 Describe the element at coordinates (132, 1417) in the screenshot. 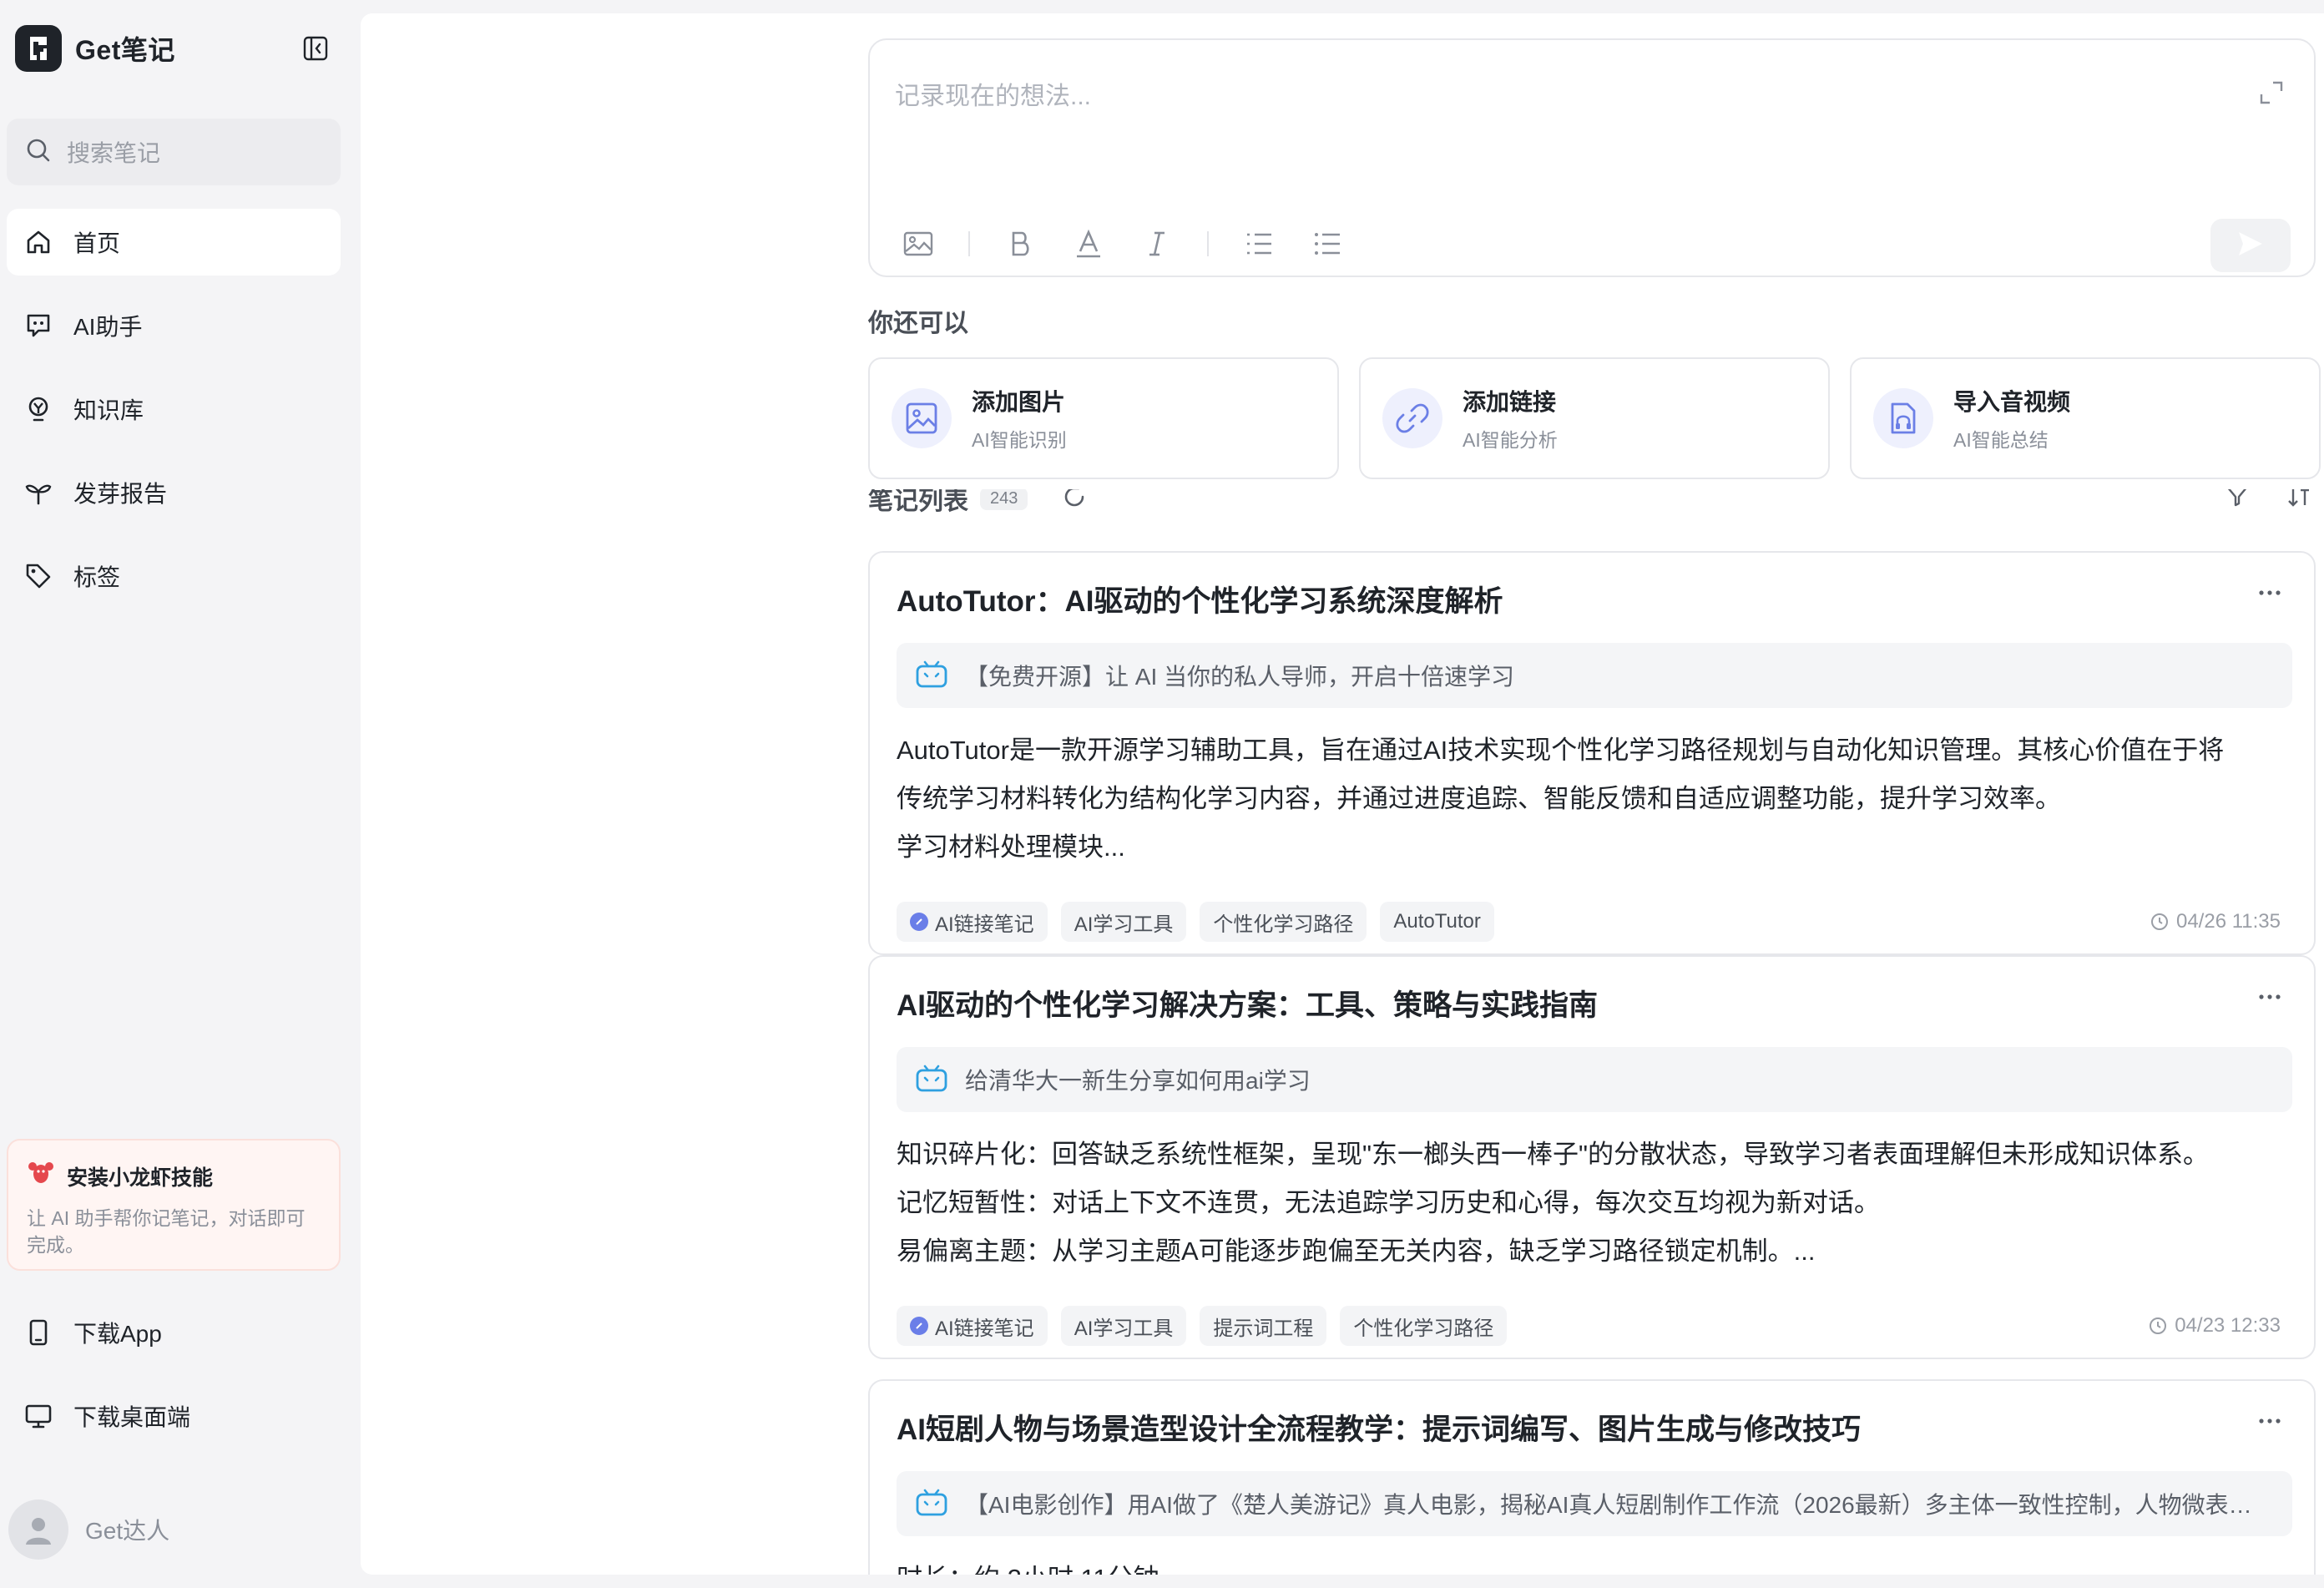

I see `download-desktop-label: 下载桌面端` at that location.